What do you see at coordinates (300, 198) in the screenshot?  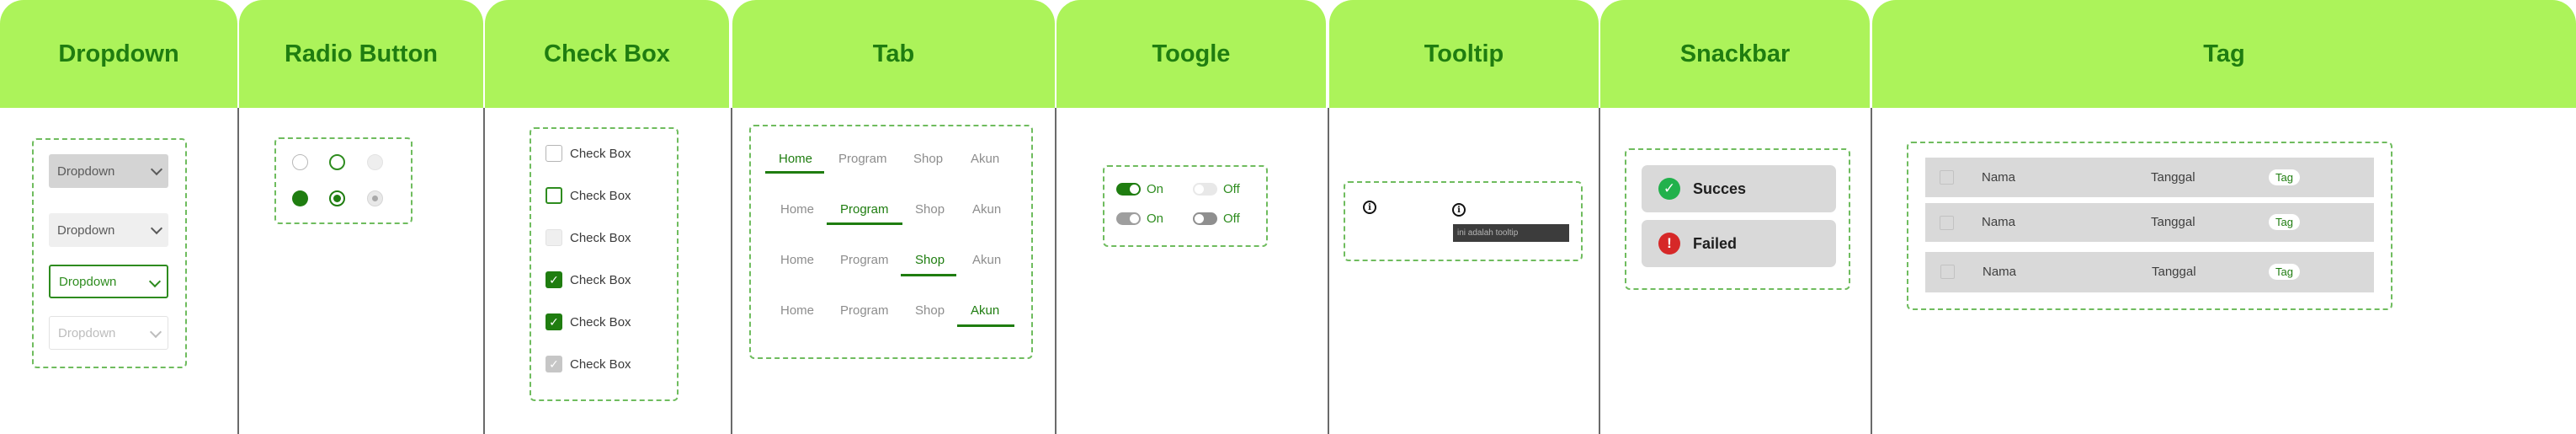 I see `radio-checked` at bounding box center [300, 198].